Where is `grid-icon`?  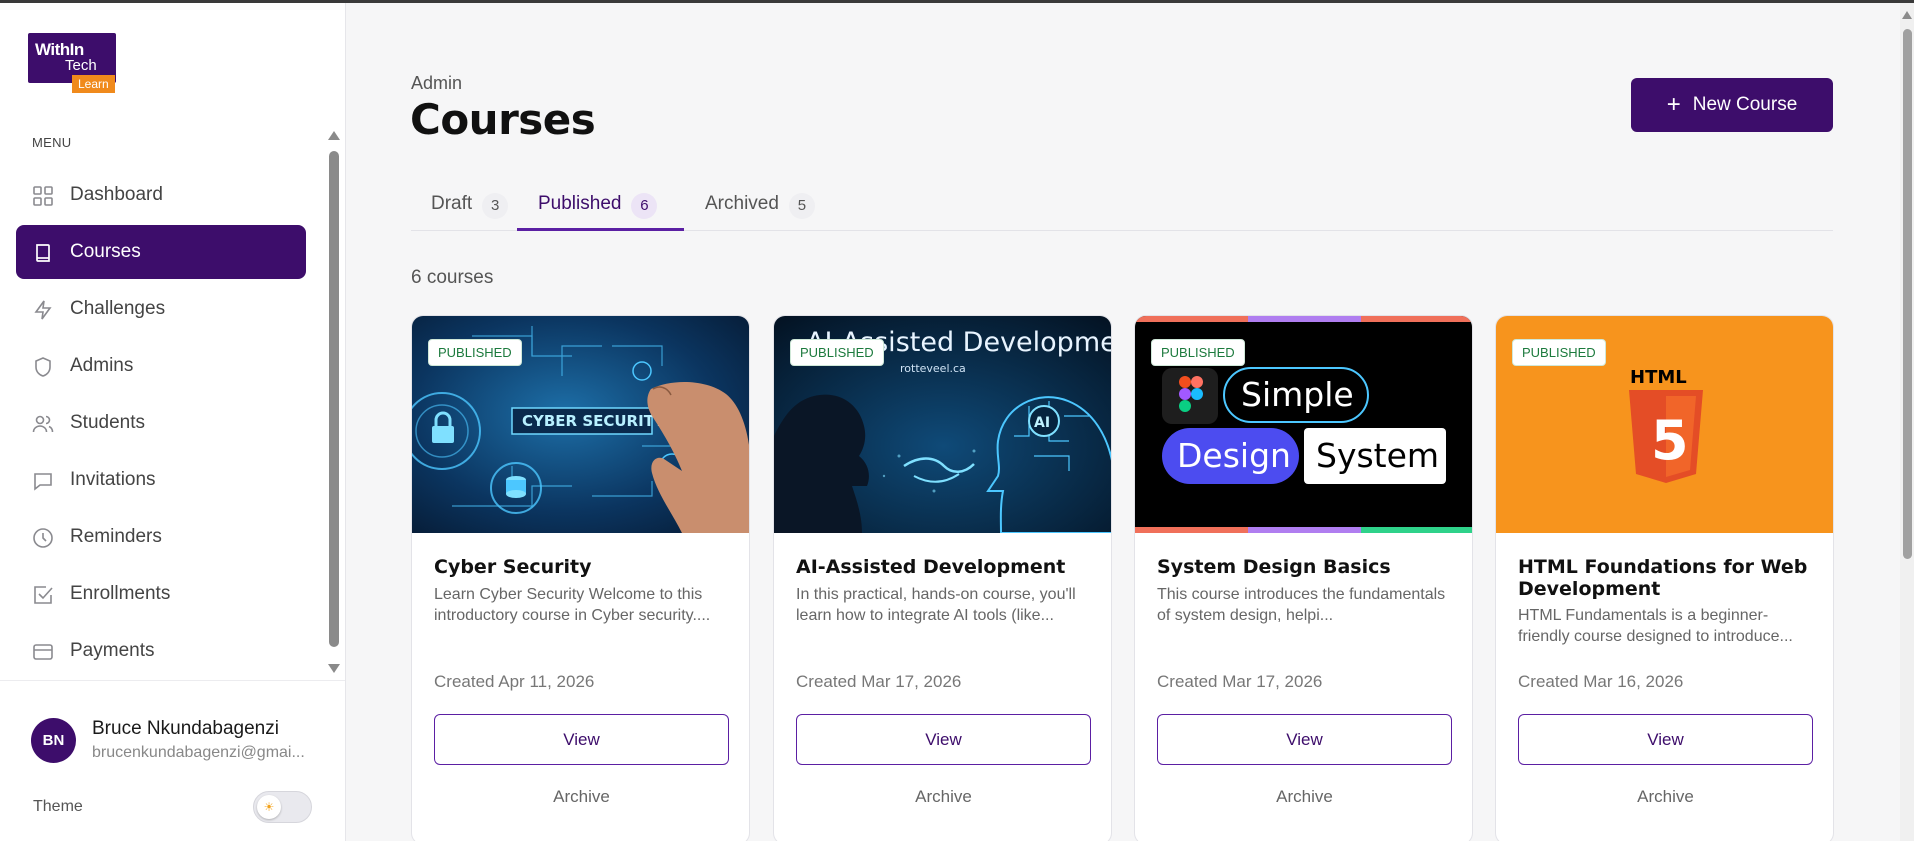 grid-icon is located at coordinates (43, 196).